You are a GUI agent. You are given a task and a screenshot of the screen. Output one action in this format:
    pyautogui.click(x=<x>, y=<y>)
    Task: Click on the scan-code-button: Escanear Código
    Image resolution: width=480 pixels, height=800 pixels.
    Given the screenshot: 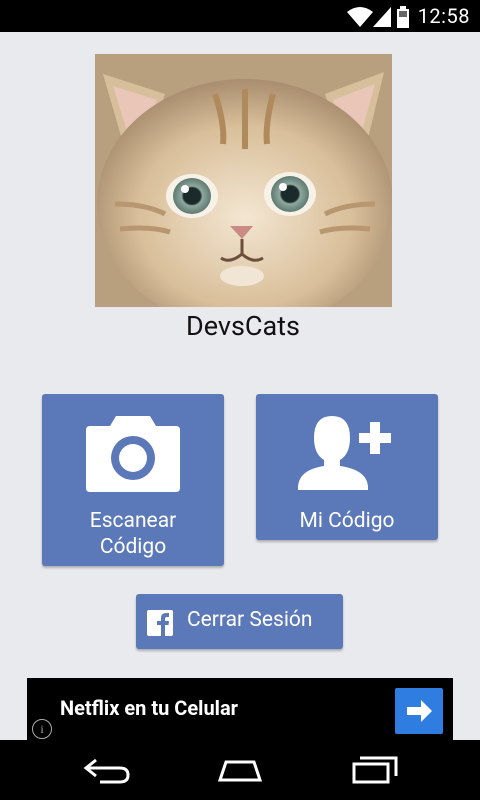 What is the action you would take?
    pyautogui.click(x=133, y=480)
    